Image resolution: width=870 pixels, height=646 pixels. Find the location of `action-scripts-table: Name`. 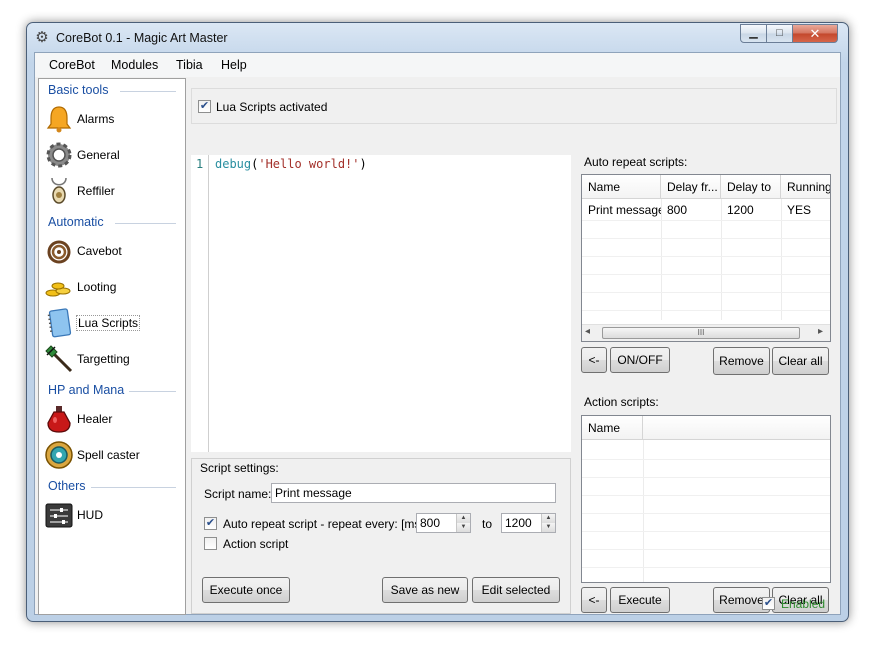

action-scripts-table: Name is located at coordinates (706, 499).